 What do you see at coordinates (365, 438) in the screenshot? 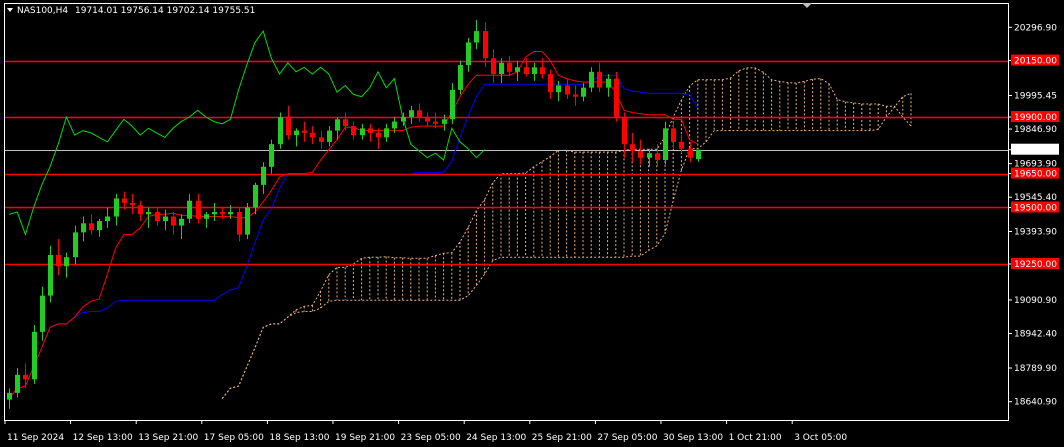
I see `x-tick-label: 19 Sep 21:00` at bounding box center [365, 438].